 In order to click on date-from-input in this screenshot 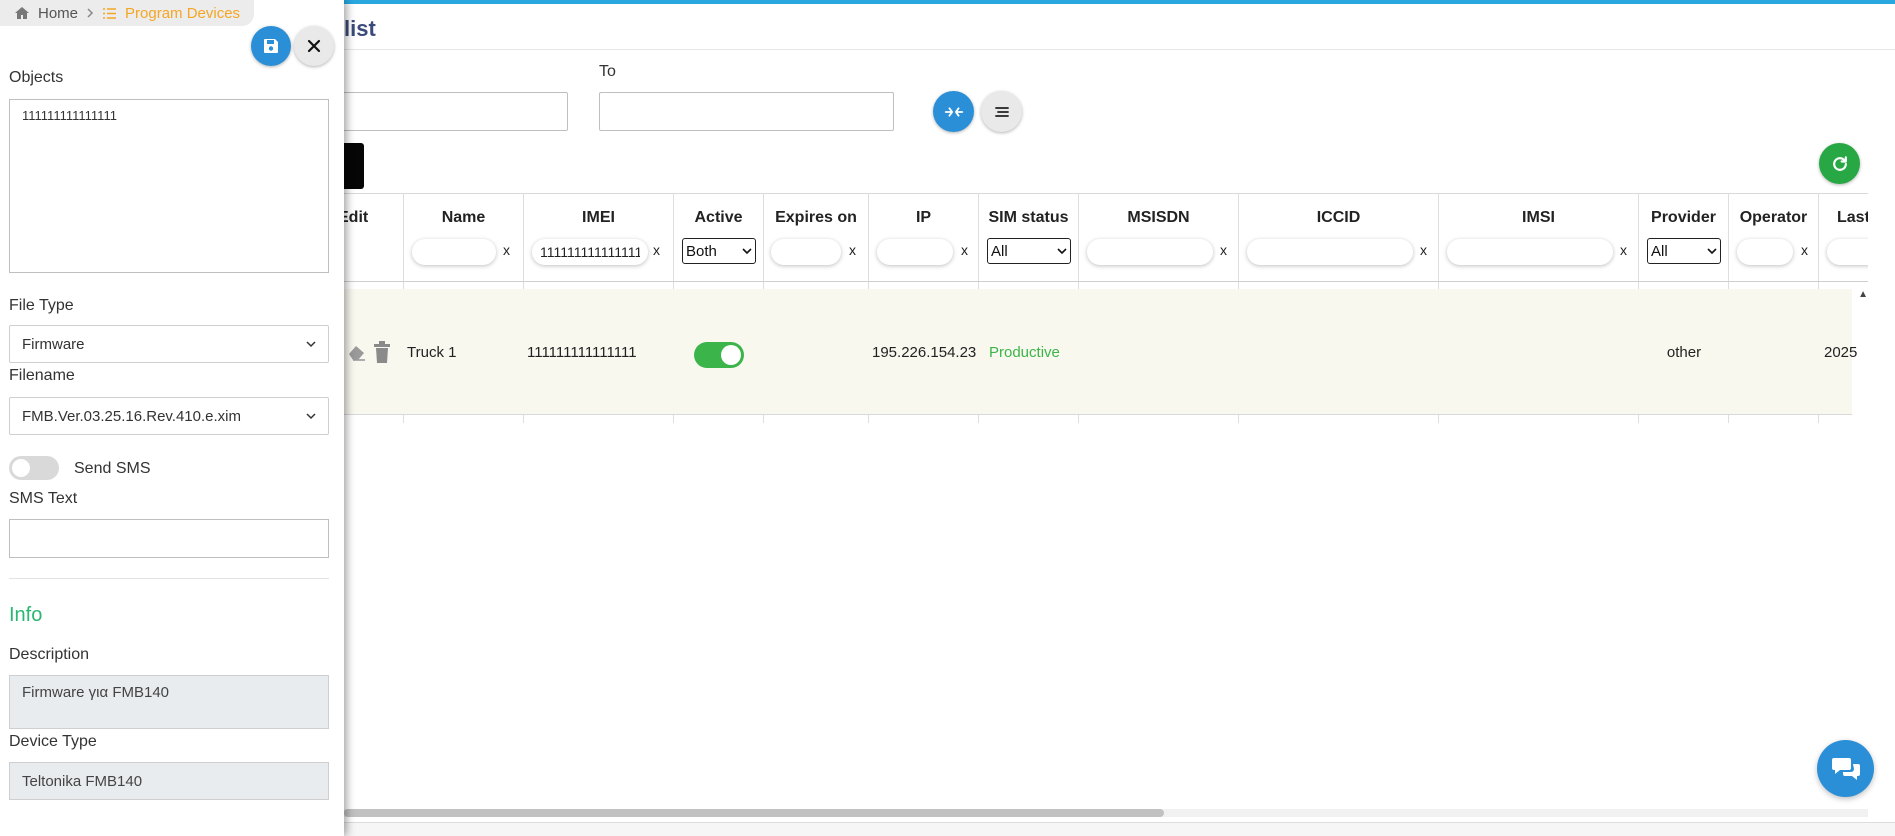, I will do `click(449, 111)`.